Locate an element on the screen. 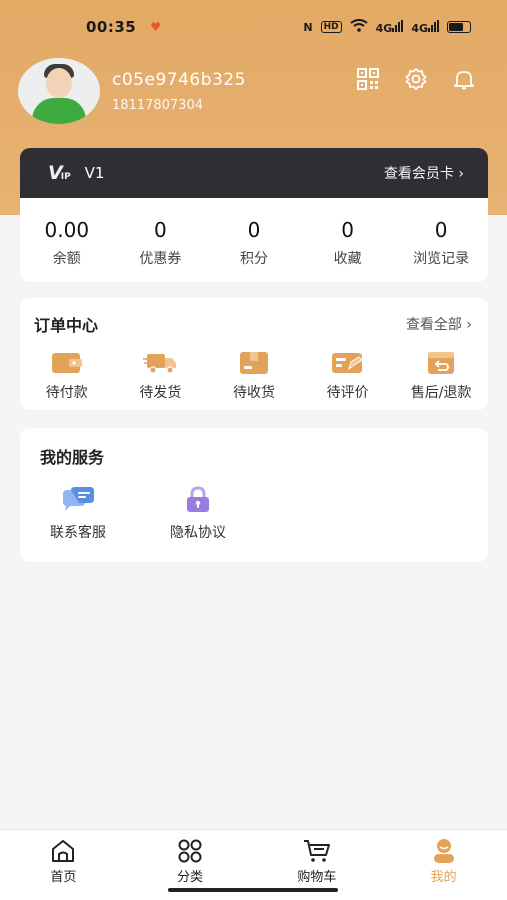 The width and height of the screenshot is (507, 900). vip-logo: VIP is located at coordinates (59, 173).